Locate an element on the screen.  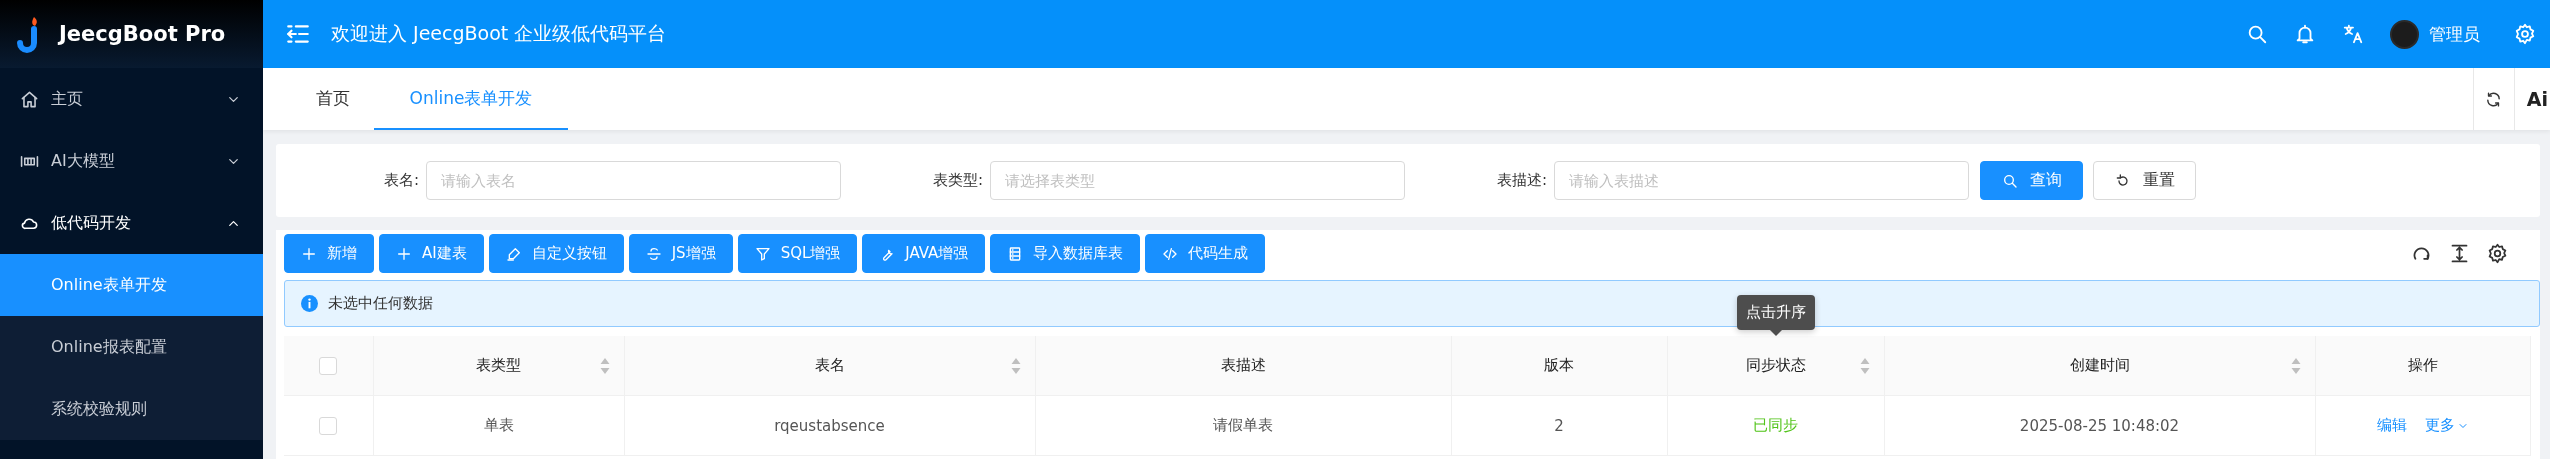
refresh-icon is located at coordinates (2494, 99).